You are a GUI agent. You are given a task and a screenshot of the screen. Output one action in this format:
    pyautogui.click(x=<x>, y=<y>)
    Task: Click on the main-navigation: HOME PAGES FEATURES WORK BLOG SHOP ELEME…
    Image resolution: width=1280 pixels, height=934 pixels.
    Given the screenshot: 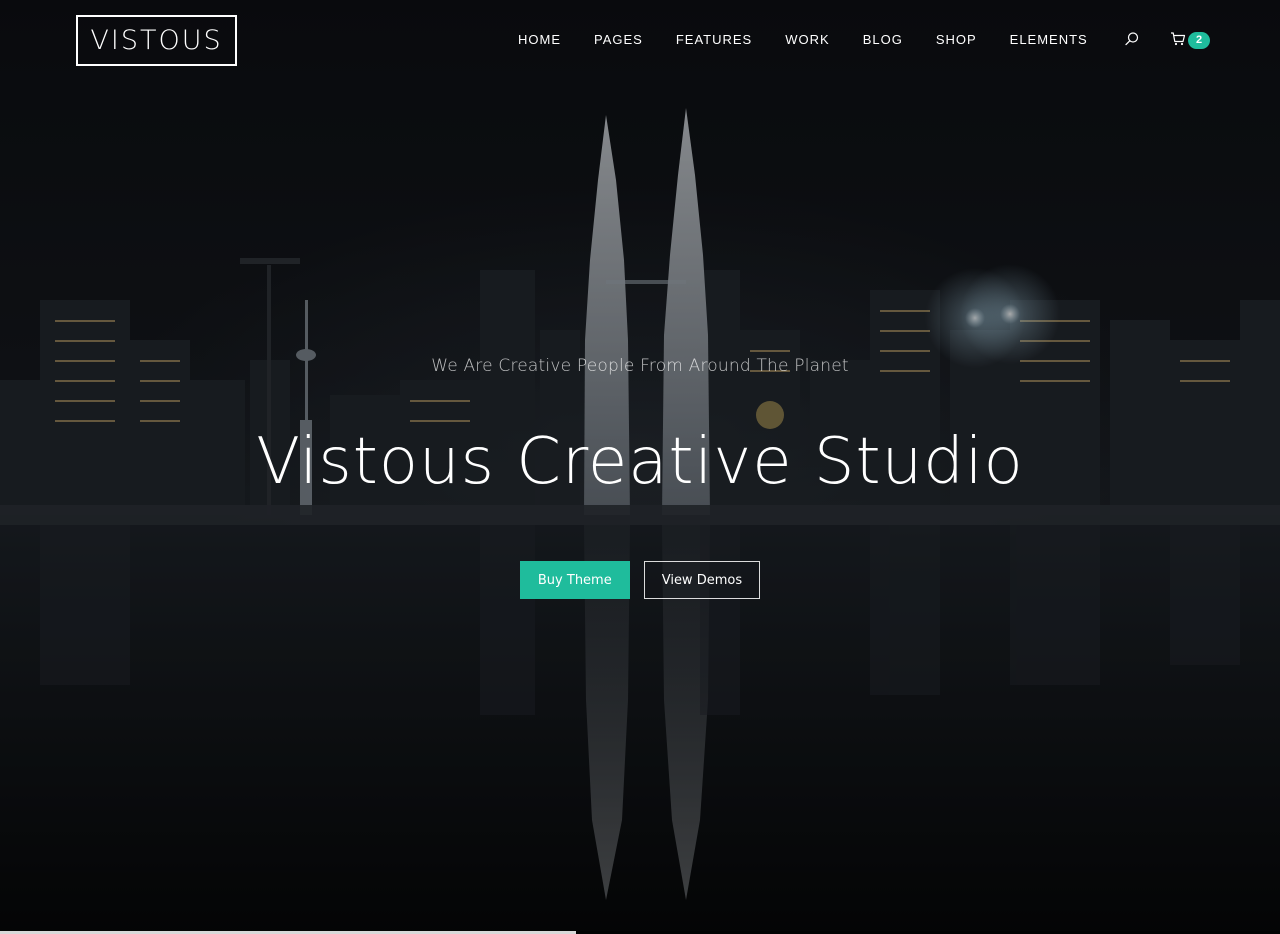 What is the action you would take?
    pyautogui.click(x=803, y=40)
    